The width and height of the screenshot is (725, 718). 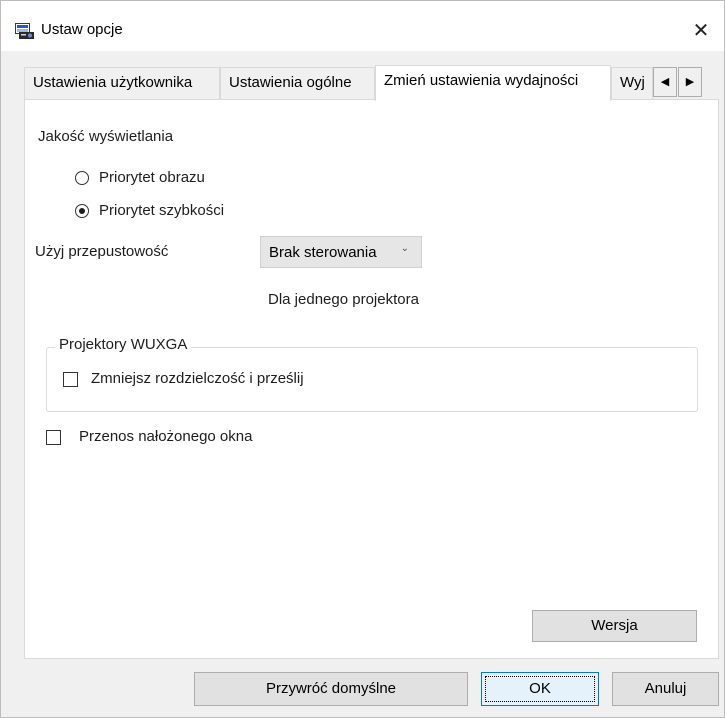 I want to click on image-priority-radio, so click(x=82, y=178).